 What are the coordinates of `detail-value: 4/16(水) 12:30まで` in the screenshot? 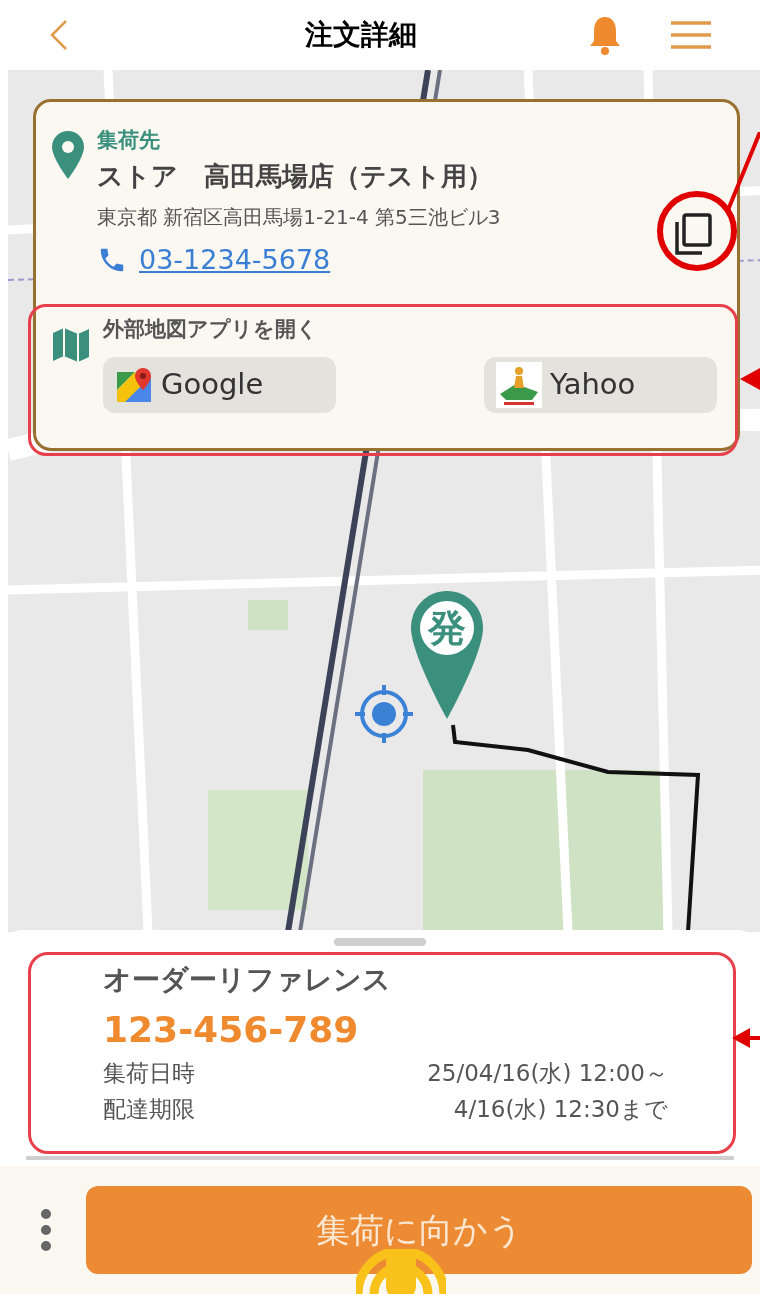 It's located at (560, 1109).